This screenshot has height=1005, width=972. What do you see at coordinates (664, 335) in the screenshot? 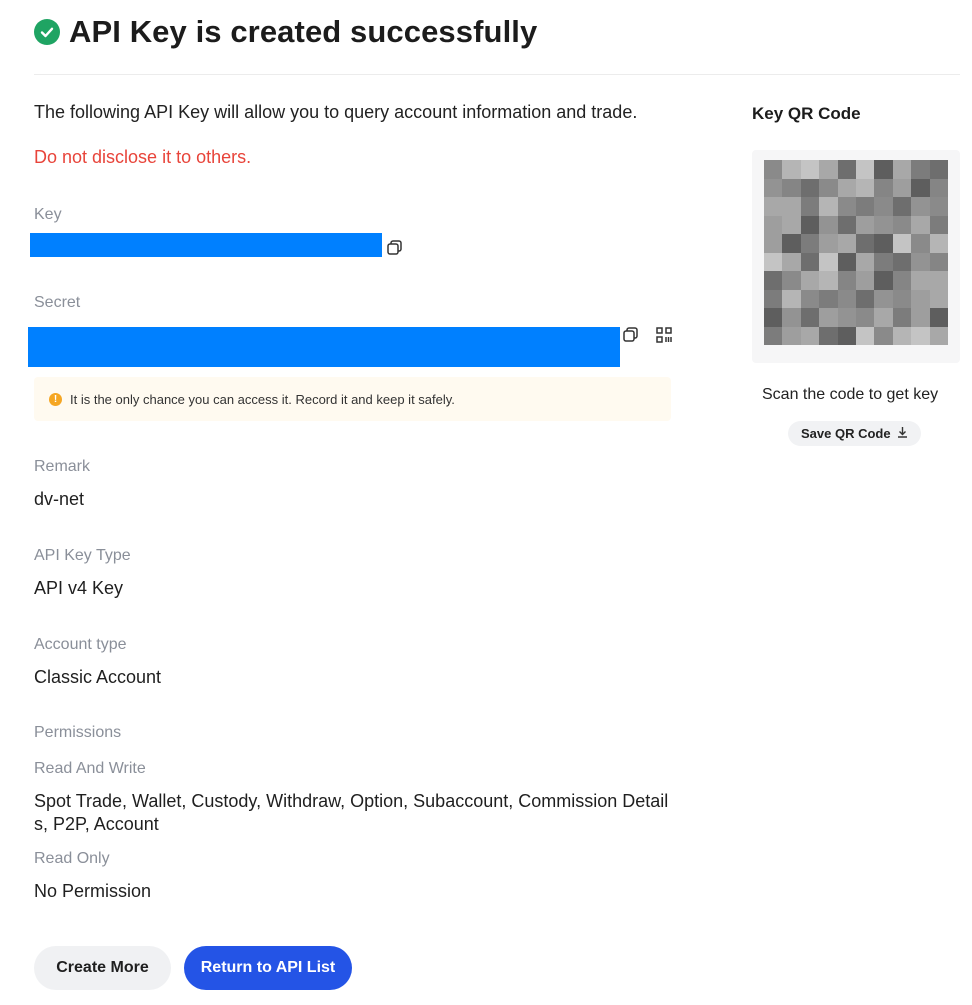
I see `qr-code-icon` at bounding box center [664, 335].